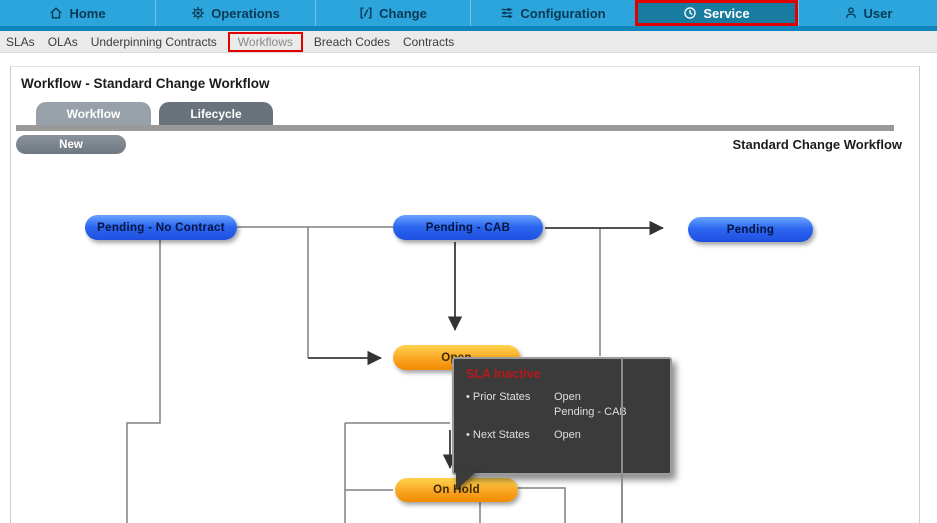  What do you see at coordinates (750, 229) in the screenshot?
I see `workflow-node-pending: Pending` at bounding box center [750, 229].